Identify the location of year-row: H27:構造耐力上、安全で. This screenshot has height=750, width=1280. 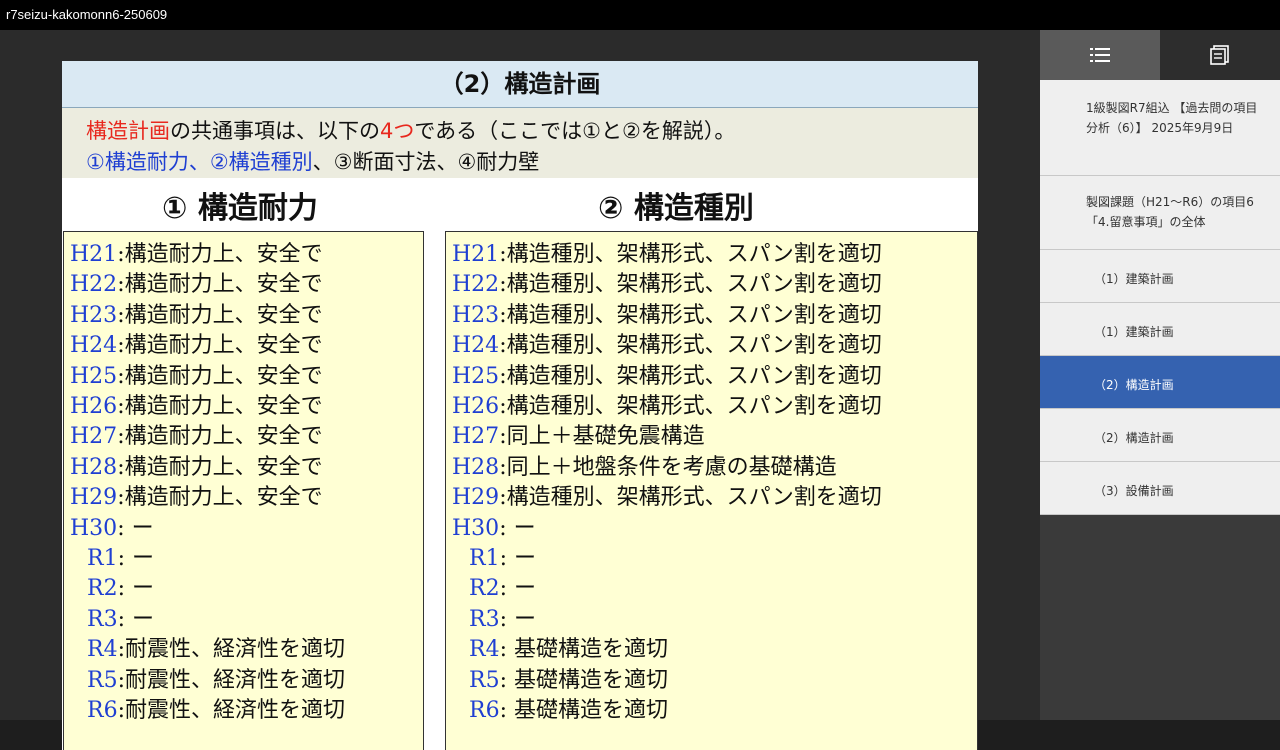
(196, 437).